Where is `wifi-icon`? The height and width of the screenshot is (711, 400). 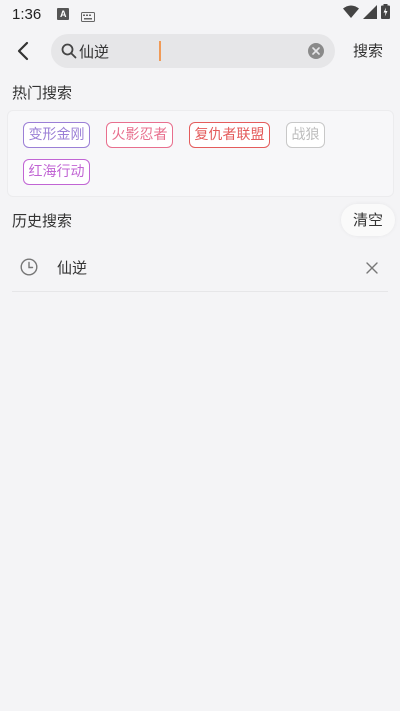 wifi-icon is located at coordinates (351, 14).